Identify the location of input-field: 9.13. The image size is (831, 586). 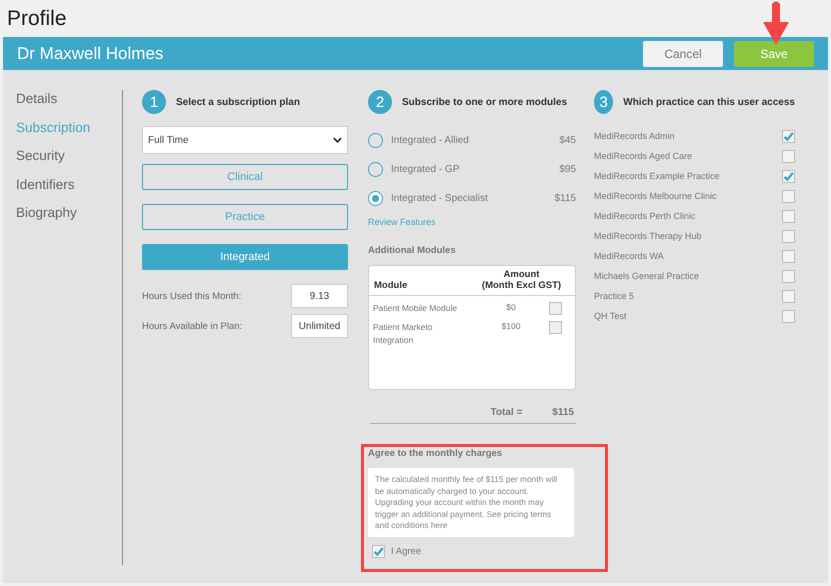
(319, 296).